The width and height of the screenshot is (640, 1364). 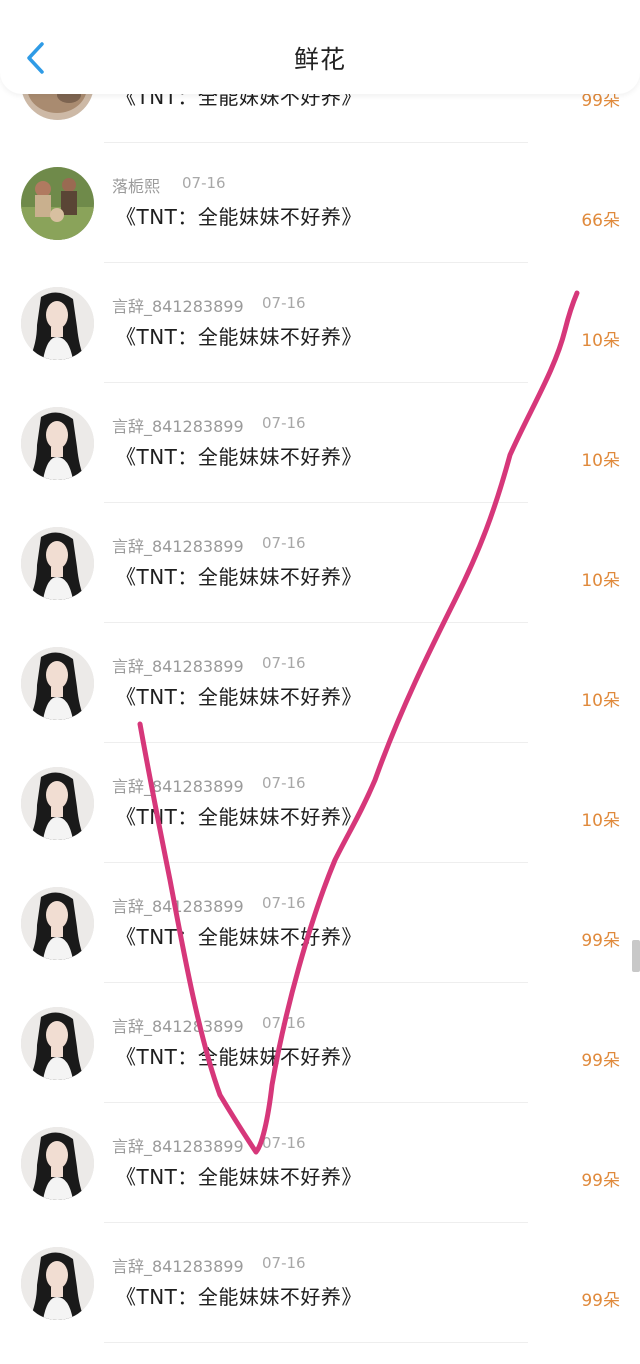 I want to click on flower-count: 66朵, so click(x=600, y=221).